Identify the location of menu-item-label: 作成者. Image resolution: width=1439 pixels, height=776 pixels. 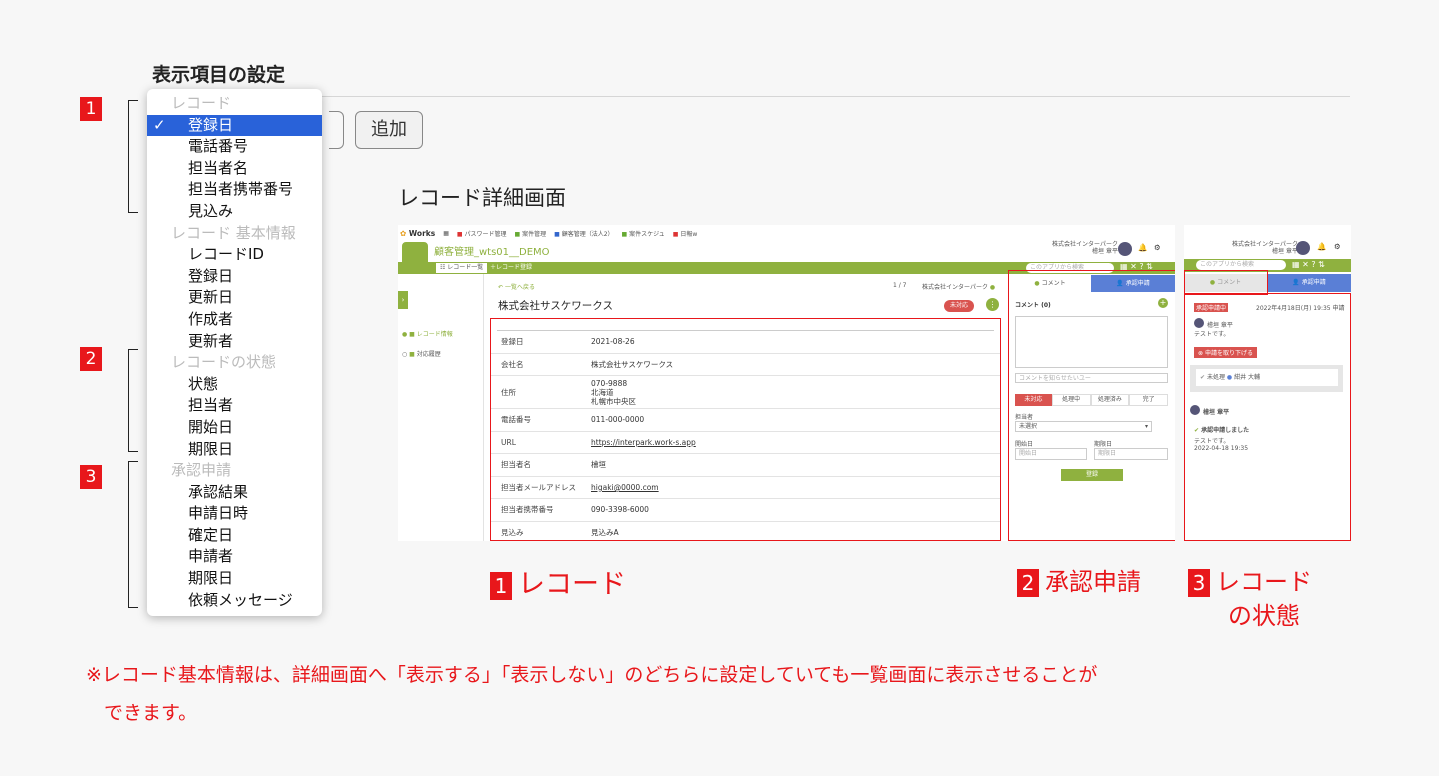
(211, 318).